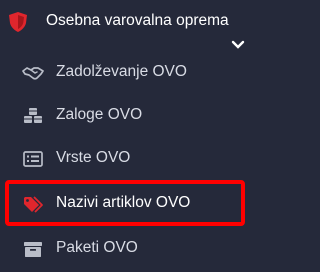 This screenshot has width=320, height=272. Describe the element at coordinates (97, 247) in the screenshot. I see `sidebar-item-label: Paketi OVO` at that location.